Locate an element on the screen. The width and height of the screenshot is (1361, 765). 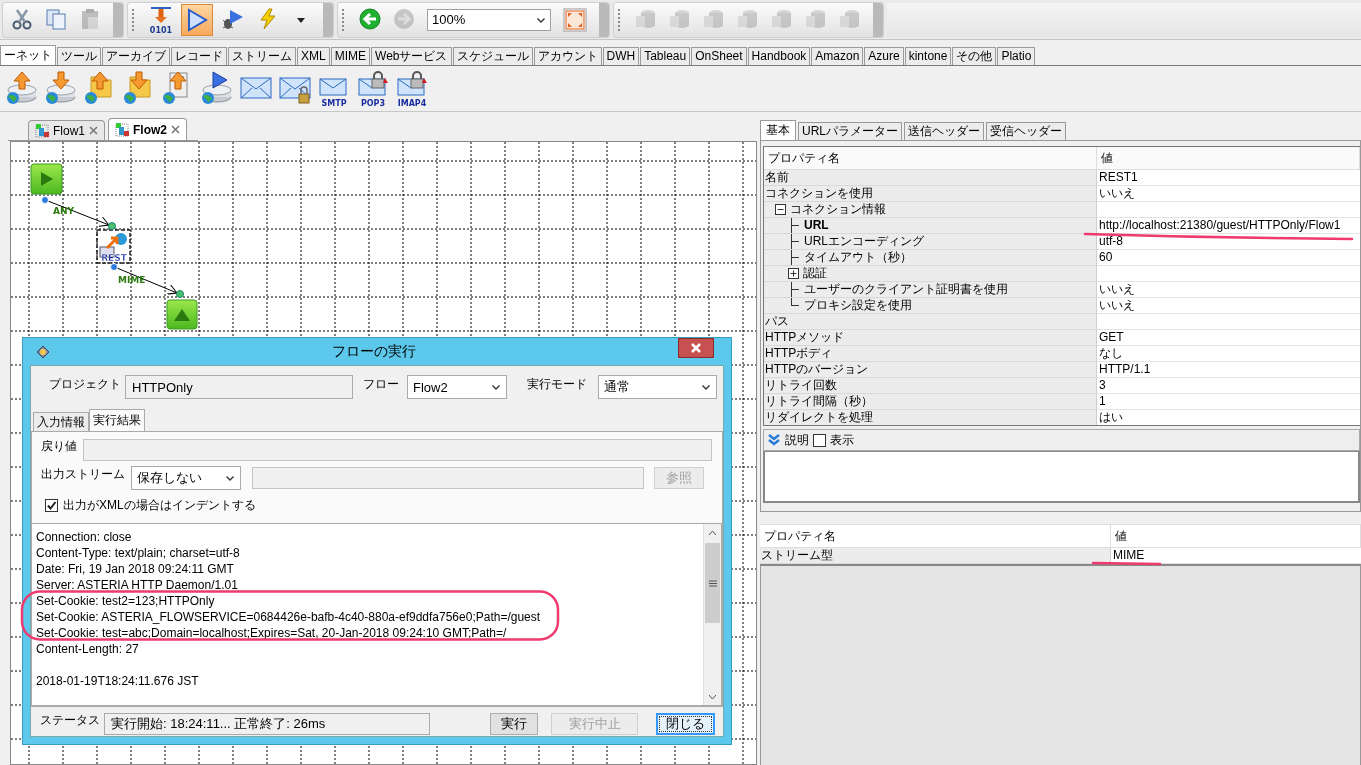
dropdown: 通常 is located at coordinates (657, 387).